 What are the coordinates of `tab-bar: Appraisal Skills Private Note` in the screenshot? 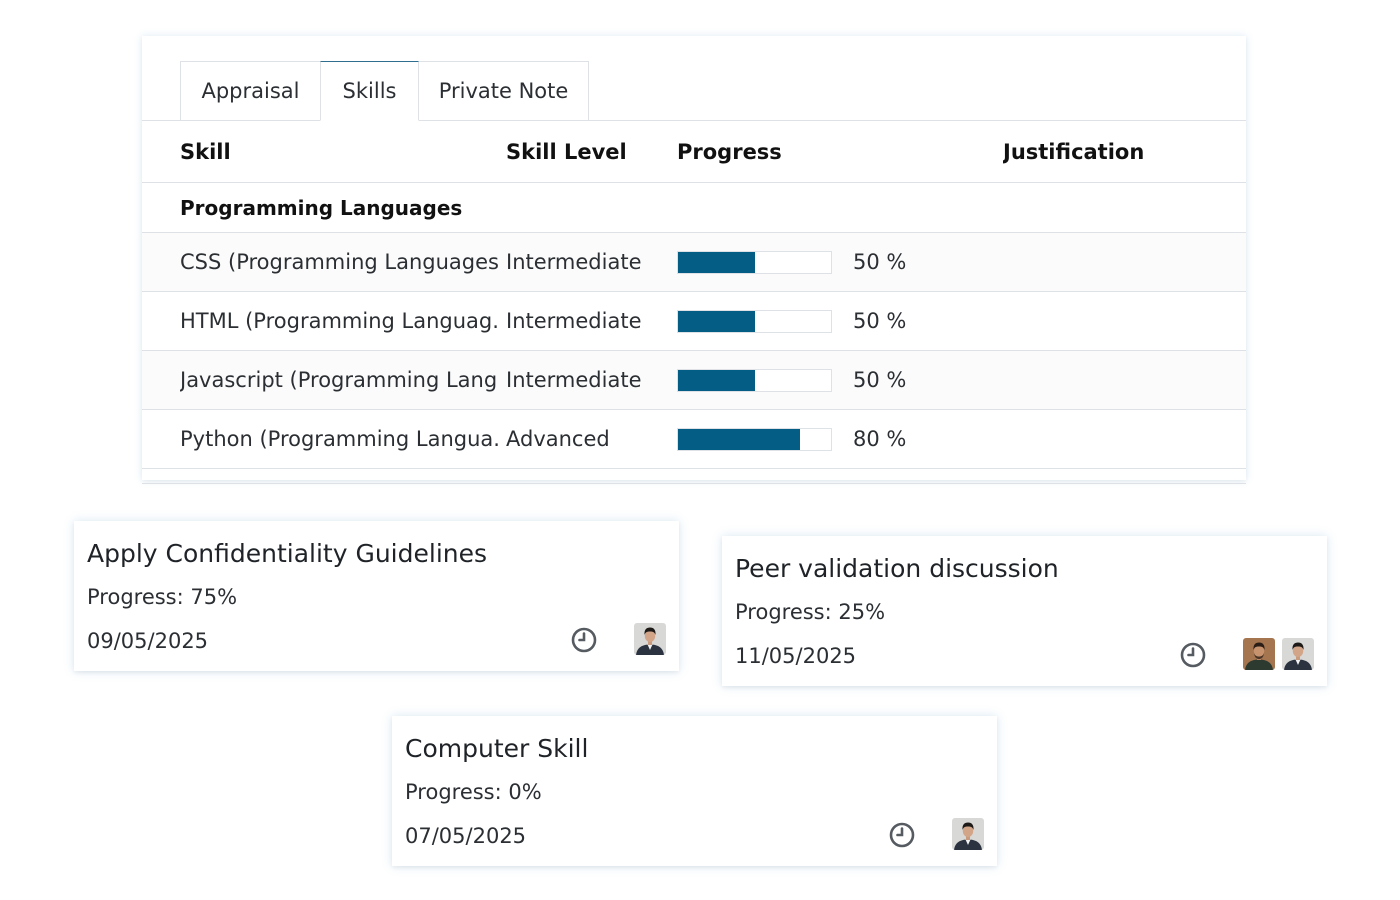 It's located at (384, 91).